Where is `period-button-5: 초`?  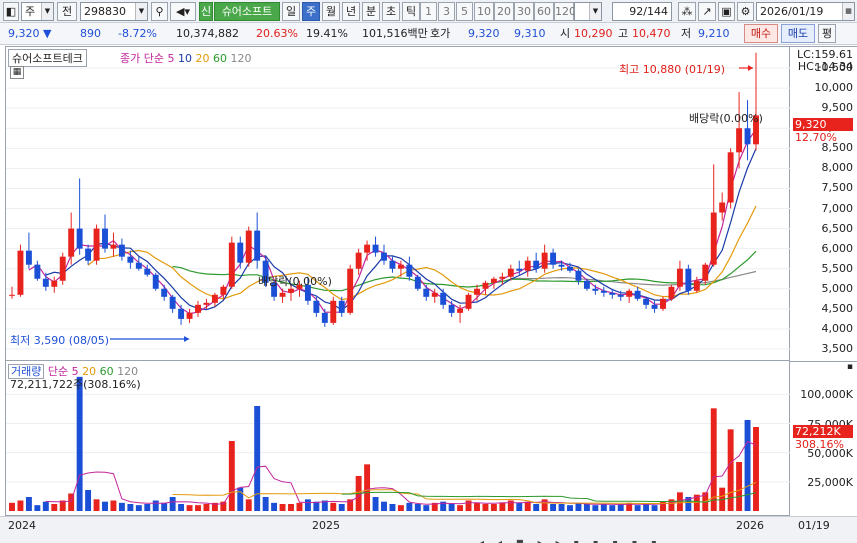
period-button-5: 초 is located at coordinates (391, 11).